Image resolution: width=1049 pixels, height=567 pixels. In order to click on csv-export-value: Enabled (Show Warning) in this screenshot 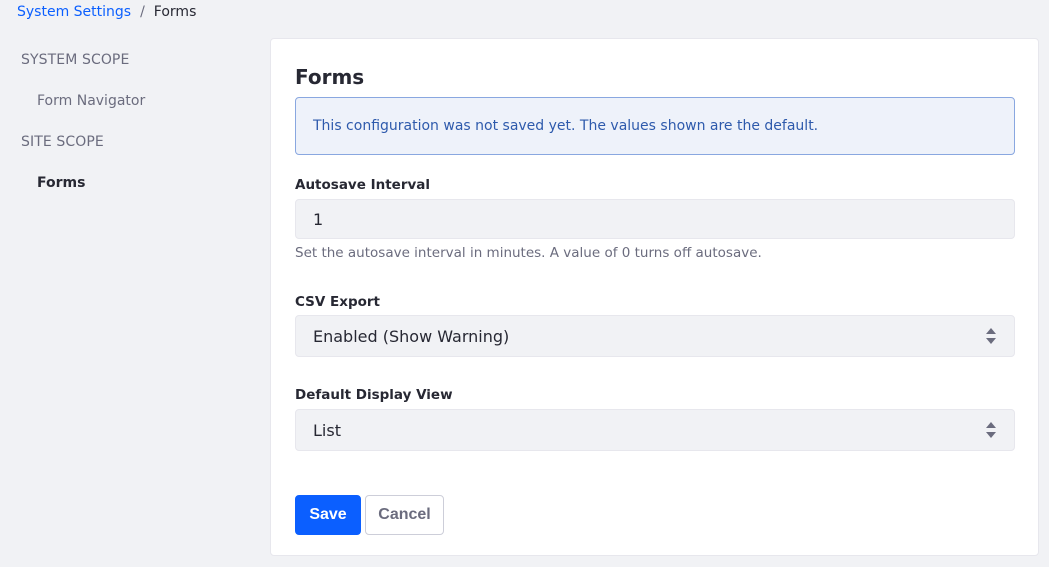, I will do `click(411, 336)`.